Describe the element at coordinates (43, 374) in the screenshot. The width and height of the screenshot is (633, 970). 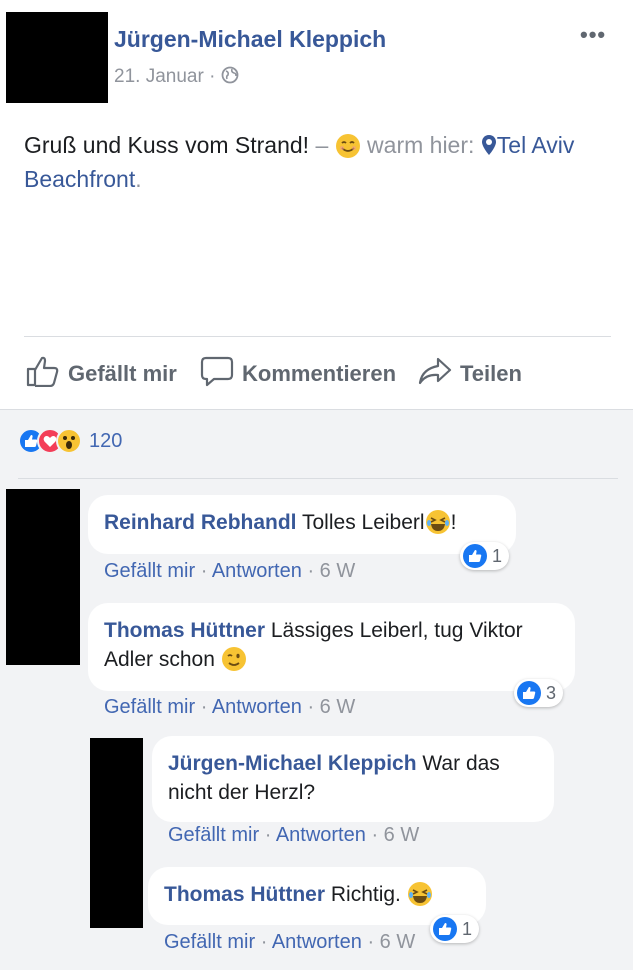
I see `thumbs-up-icon` at that location.